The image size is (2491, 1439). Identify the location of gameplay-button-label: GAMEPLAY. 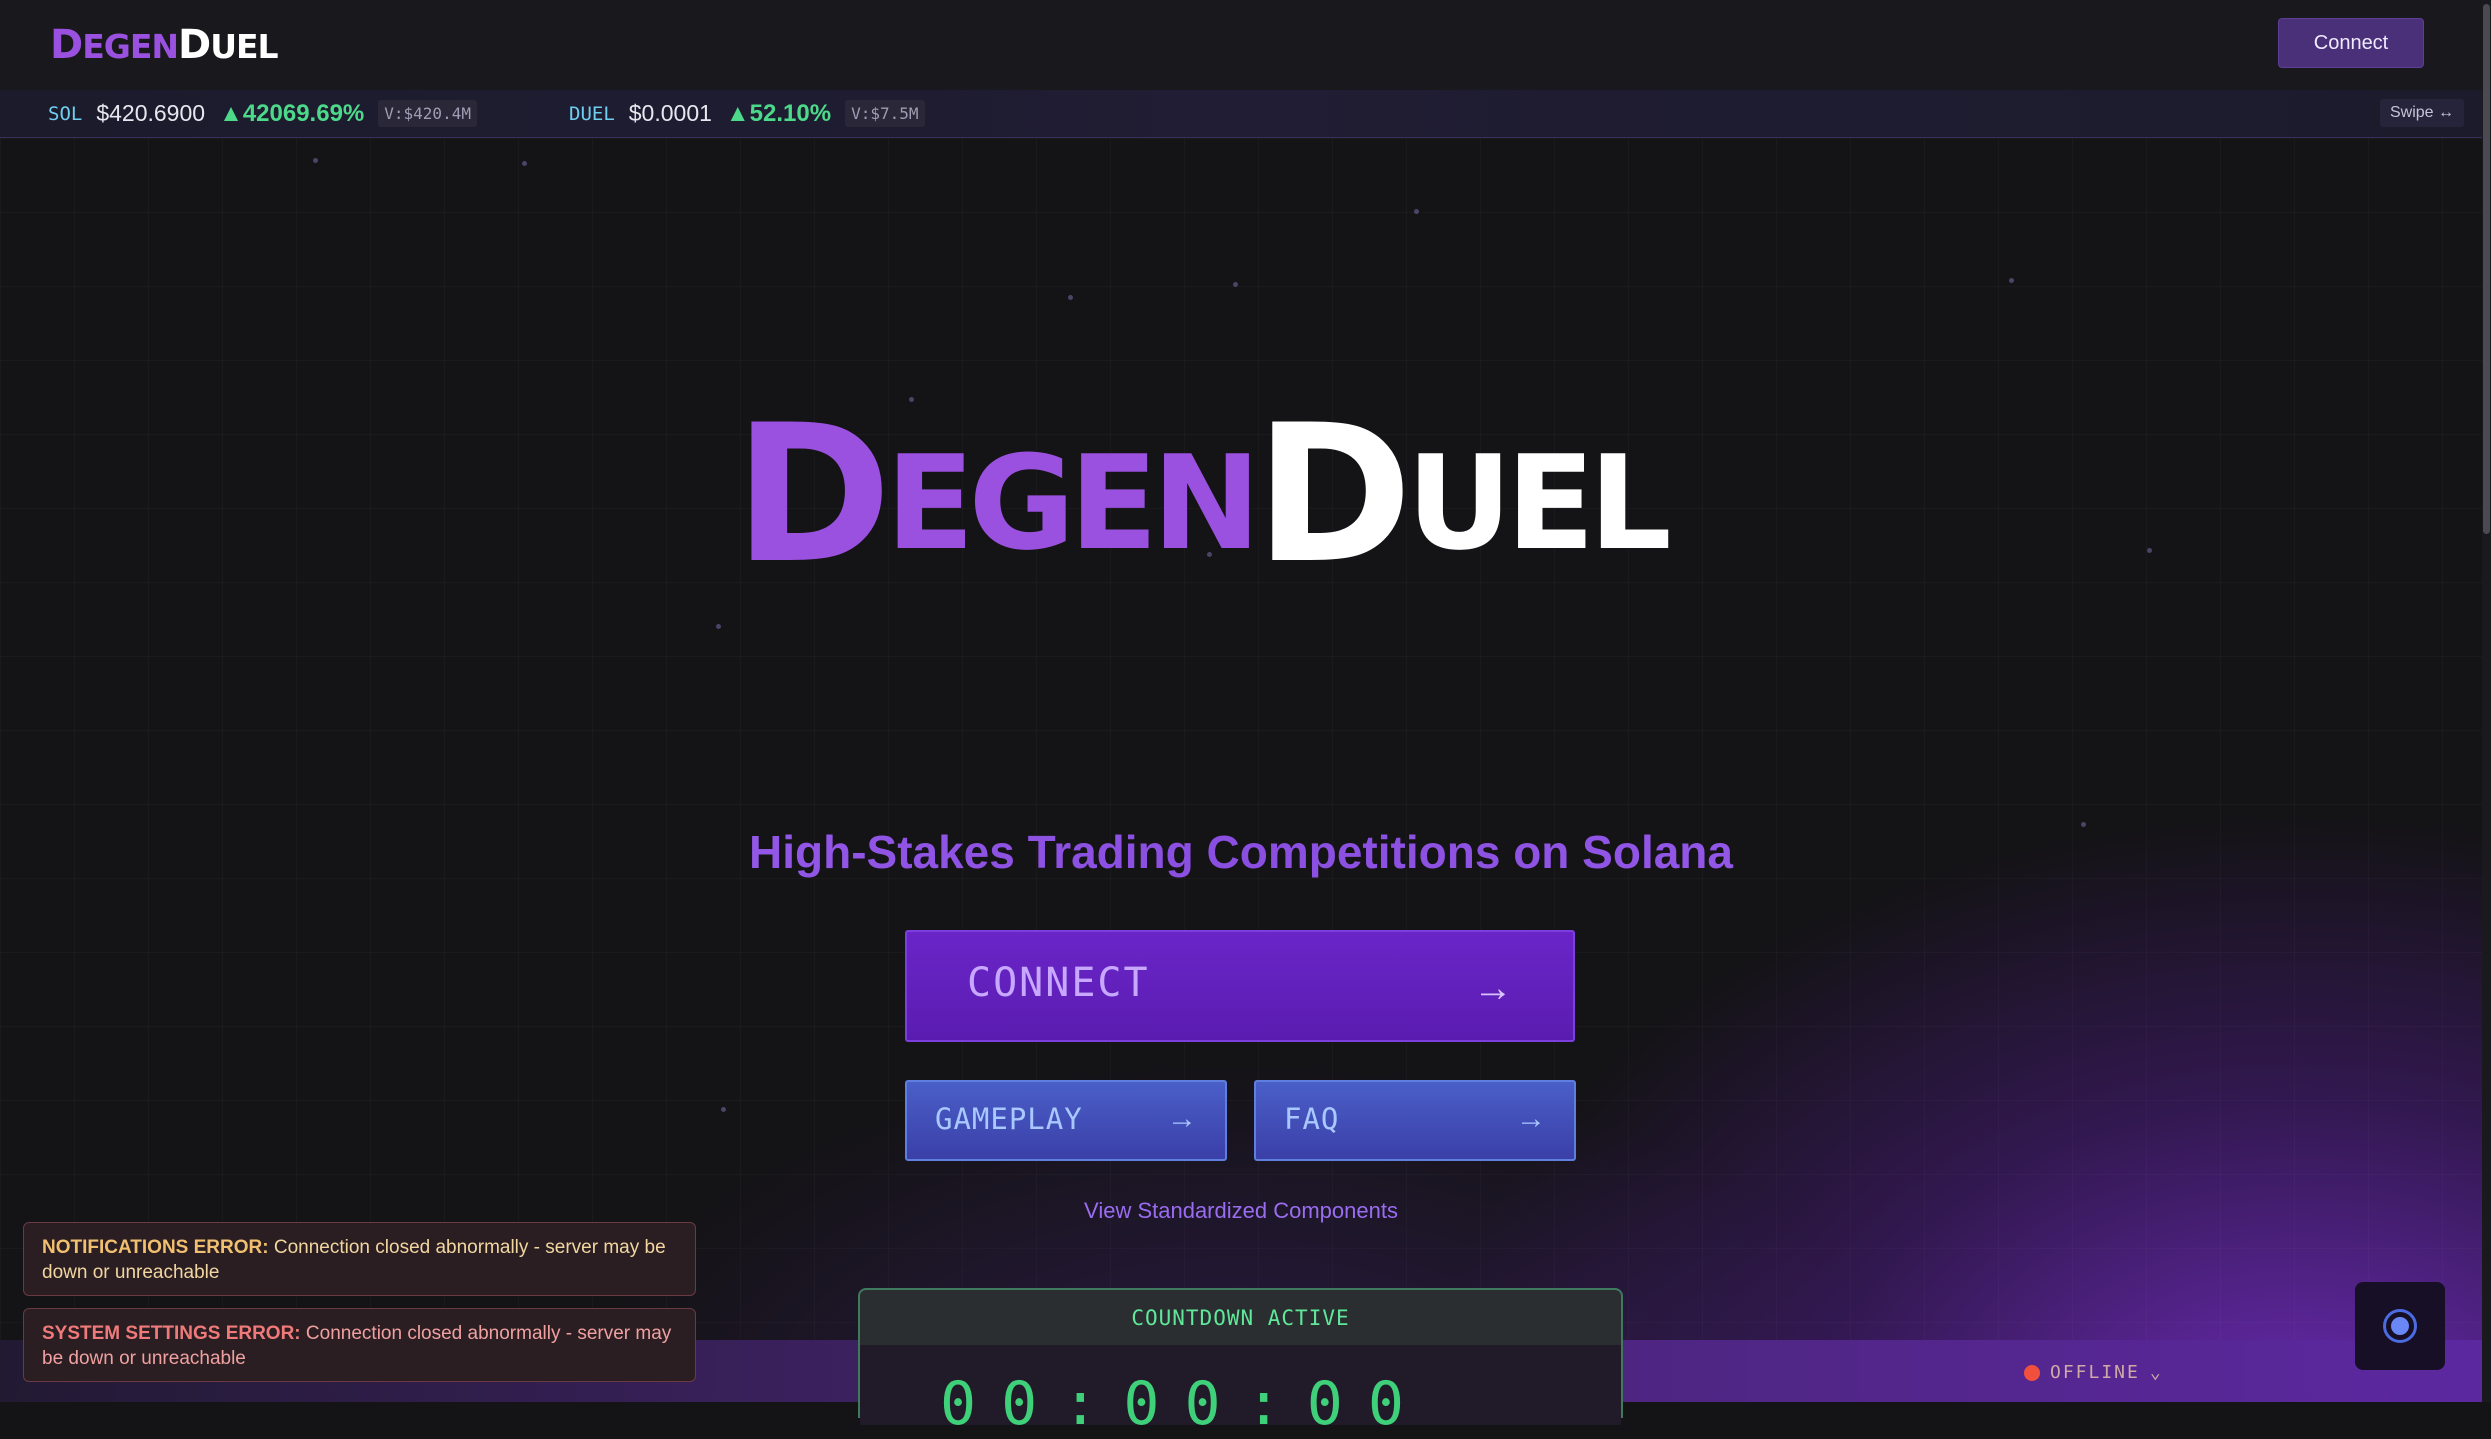
(1009, 1119).